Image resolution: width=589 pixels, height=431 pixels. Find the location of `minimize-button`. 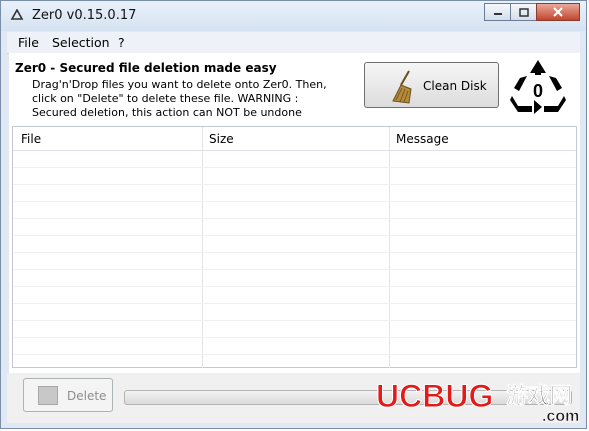

minimize-button is located at coordinates (497, 12).